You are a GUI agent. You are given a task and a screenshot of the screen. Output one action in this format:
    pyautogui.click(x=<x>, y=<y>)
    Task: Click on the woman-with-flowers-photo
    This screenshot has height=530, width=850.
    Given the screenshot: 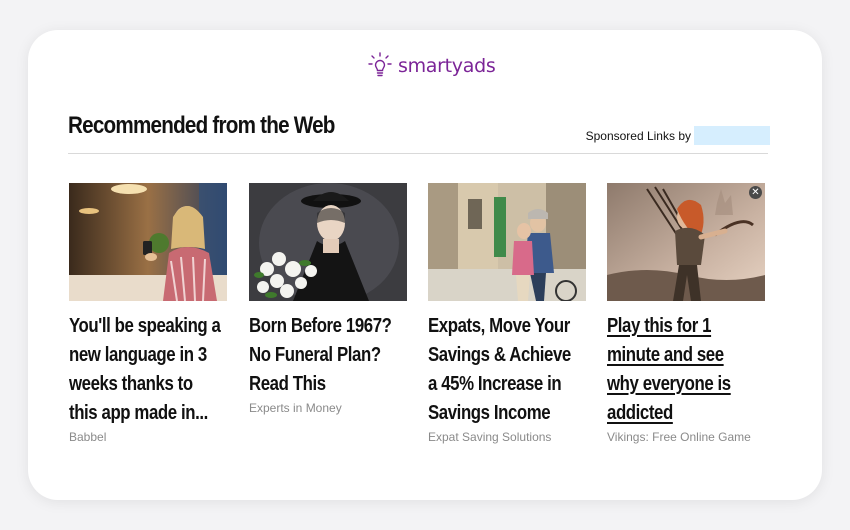 What is the action you would take?
    pyautogui.click(x=328, y=242)
    